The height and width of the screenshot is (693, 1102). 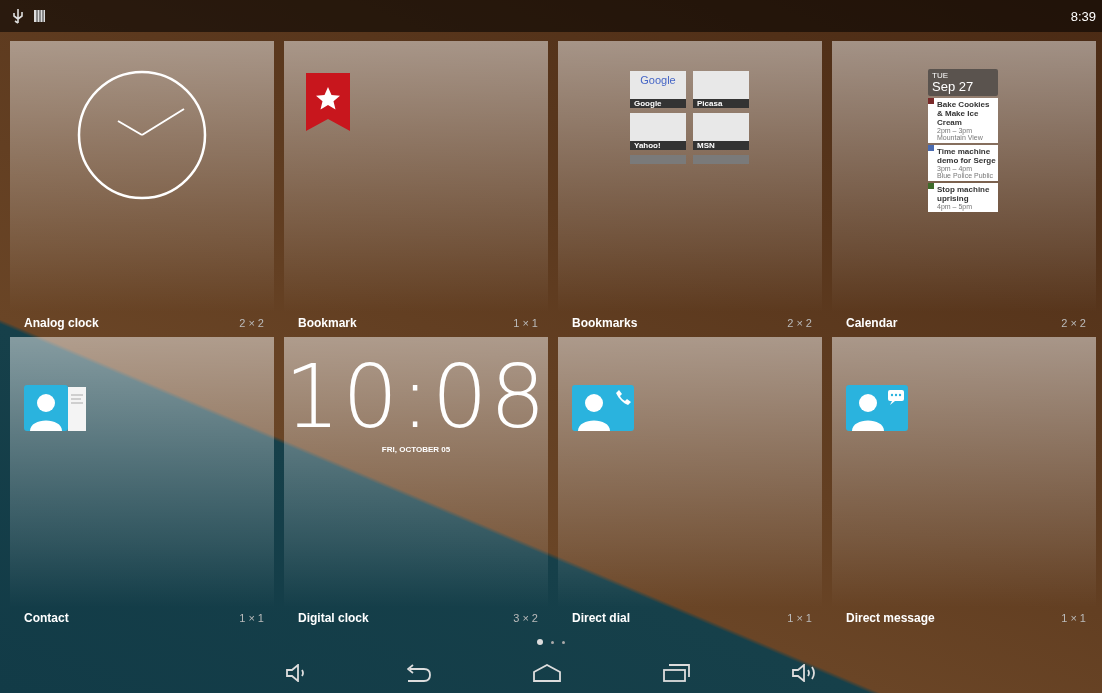 What do you see at coordinates (890, 618) in the screenshot?
I see `widget-name: Direct message` at bounding box center [890, 618].